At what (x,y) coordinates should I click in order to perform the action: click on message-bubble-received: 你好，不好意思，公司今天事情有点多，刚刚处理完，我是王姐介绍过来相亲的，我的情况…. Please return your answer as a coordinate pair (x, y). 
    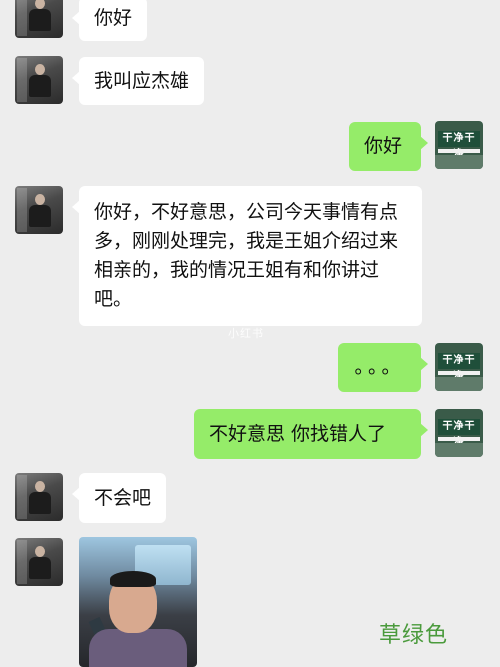
    Looking at the image, I should click on (247, 256).